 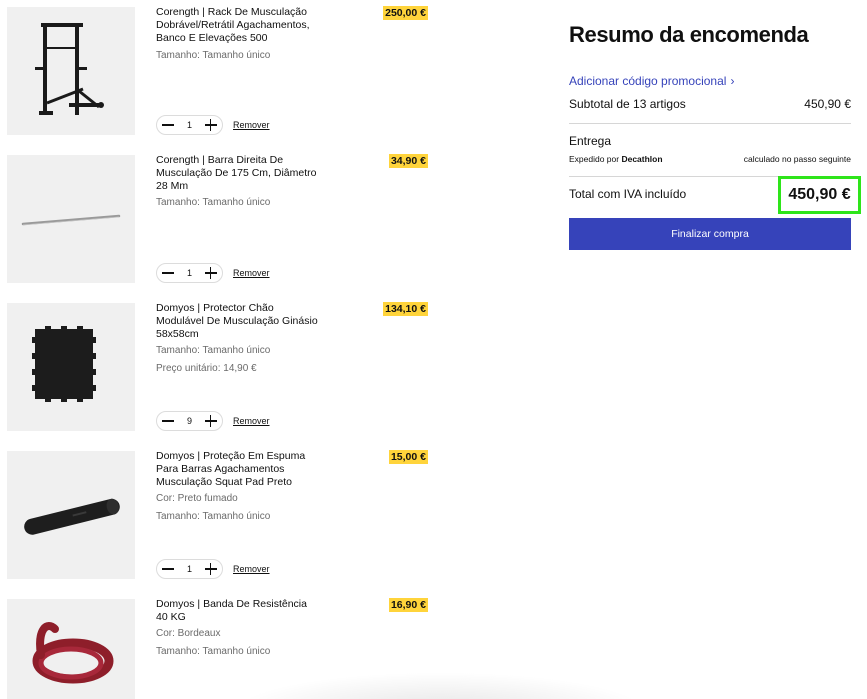 I want to click on scroll-fade, so click(x=440, y=685).